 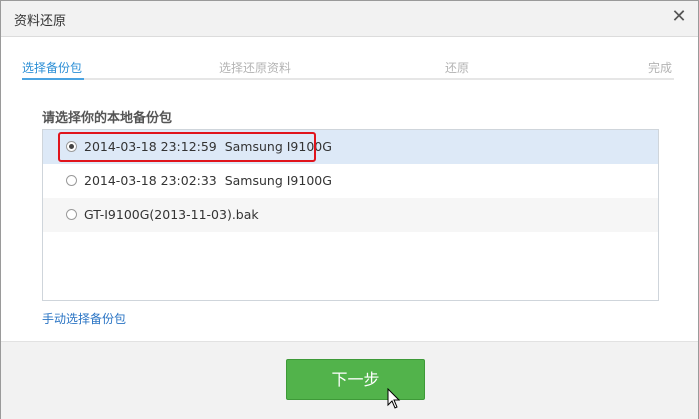 I want to click on red-highlight-box, so click(x=187, y=147).